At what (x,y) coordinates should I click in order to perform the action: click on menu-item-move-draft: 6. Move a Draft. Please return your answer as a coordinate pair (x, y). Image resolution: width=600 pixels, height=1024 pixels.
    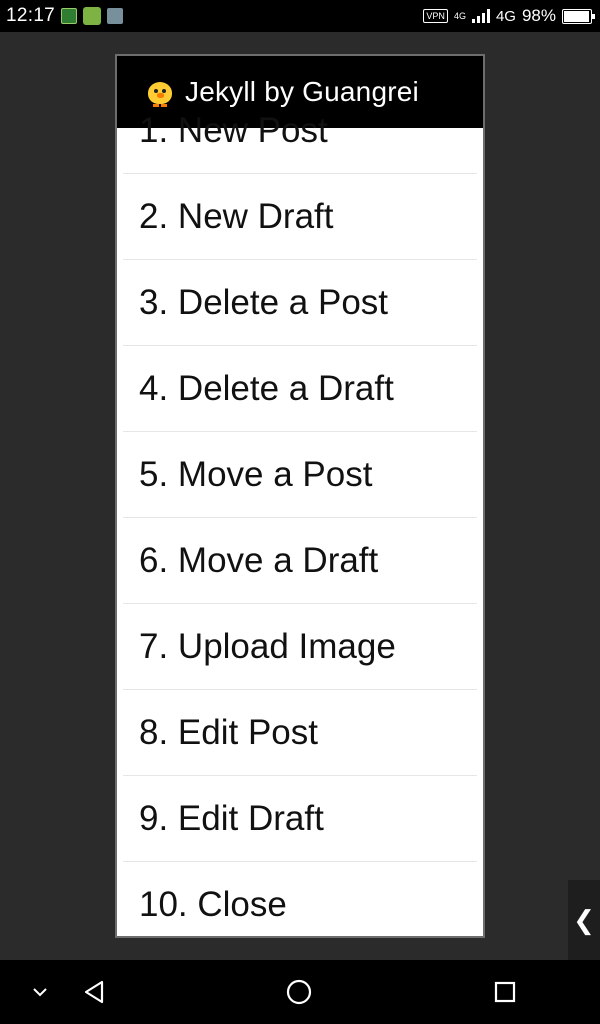
    Looking at the image, I should click on (300, 561).